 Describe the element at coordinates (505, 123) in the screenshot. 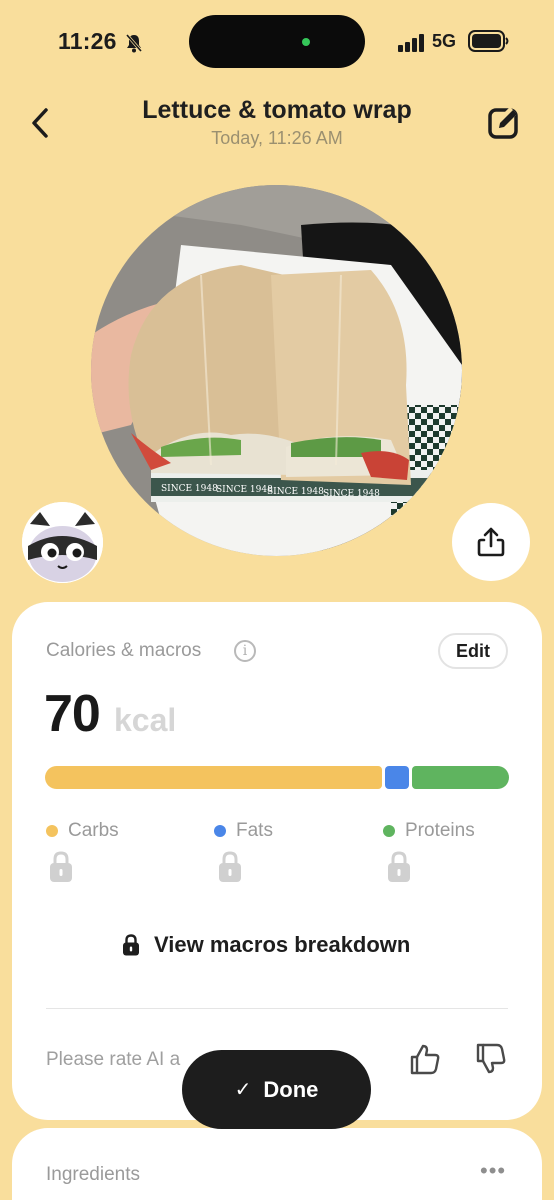

I see `edit-entry-button` at that location.